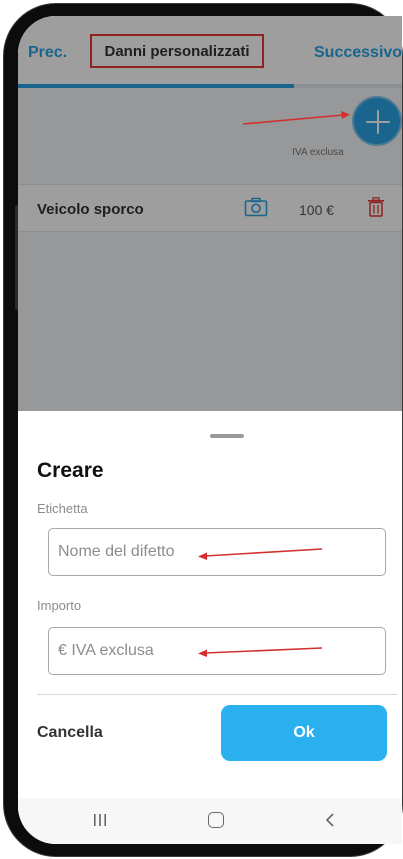 The height and width of the screenshot is (859, 403). I want to click on divider, so click(217, 694).